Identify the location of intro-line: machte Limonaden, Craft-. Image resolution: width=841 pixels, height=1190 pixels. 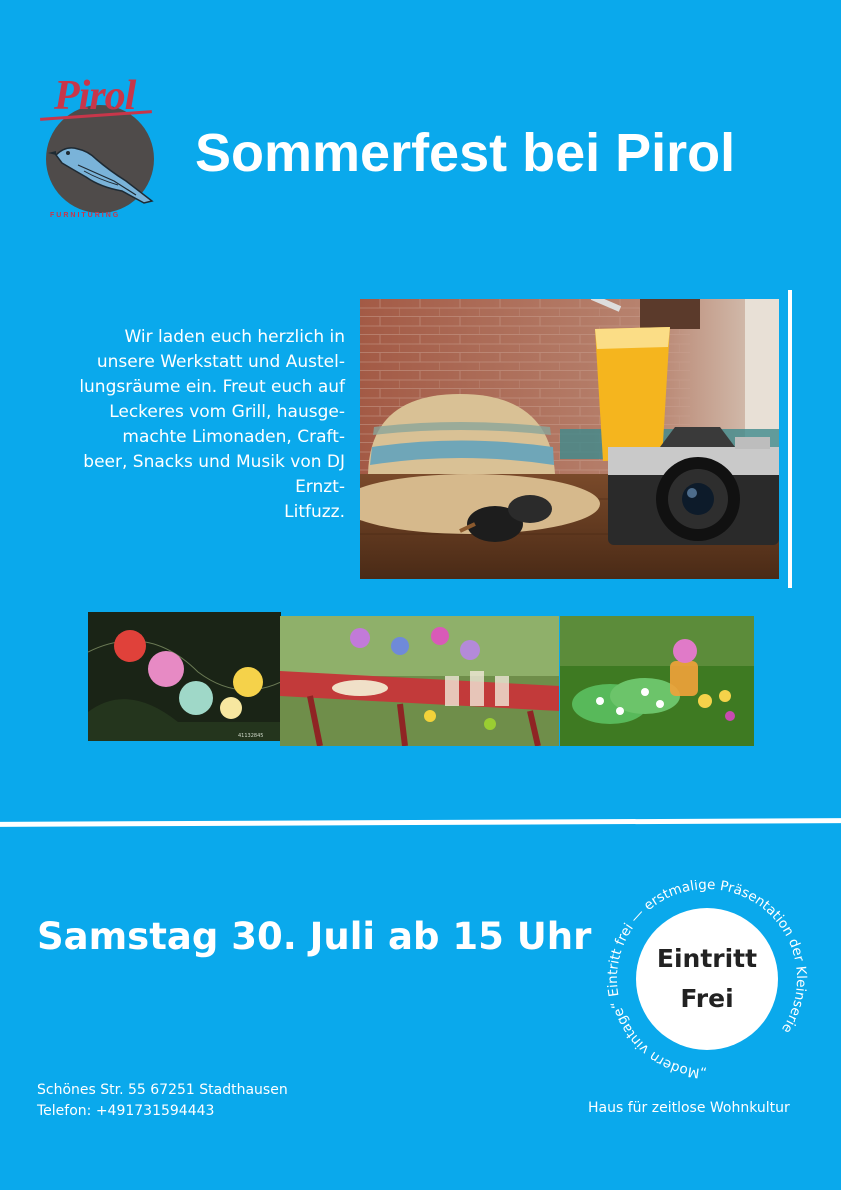
(233, 437).